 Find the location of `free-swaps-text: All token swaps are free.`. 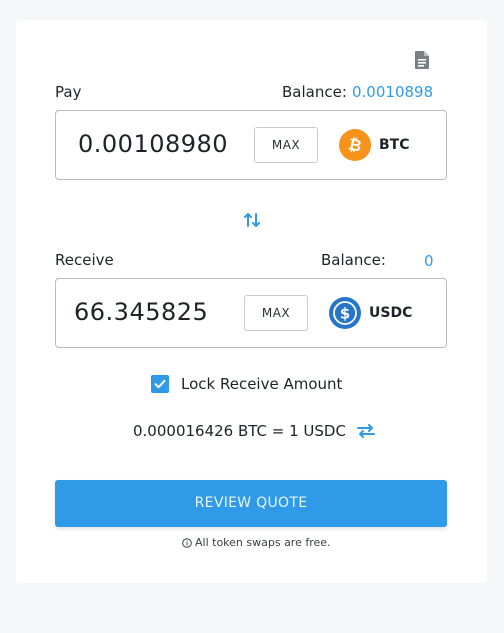

free-swaps-text: All token swaps are free. is located at coordinates (263, 542).